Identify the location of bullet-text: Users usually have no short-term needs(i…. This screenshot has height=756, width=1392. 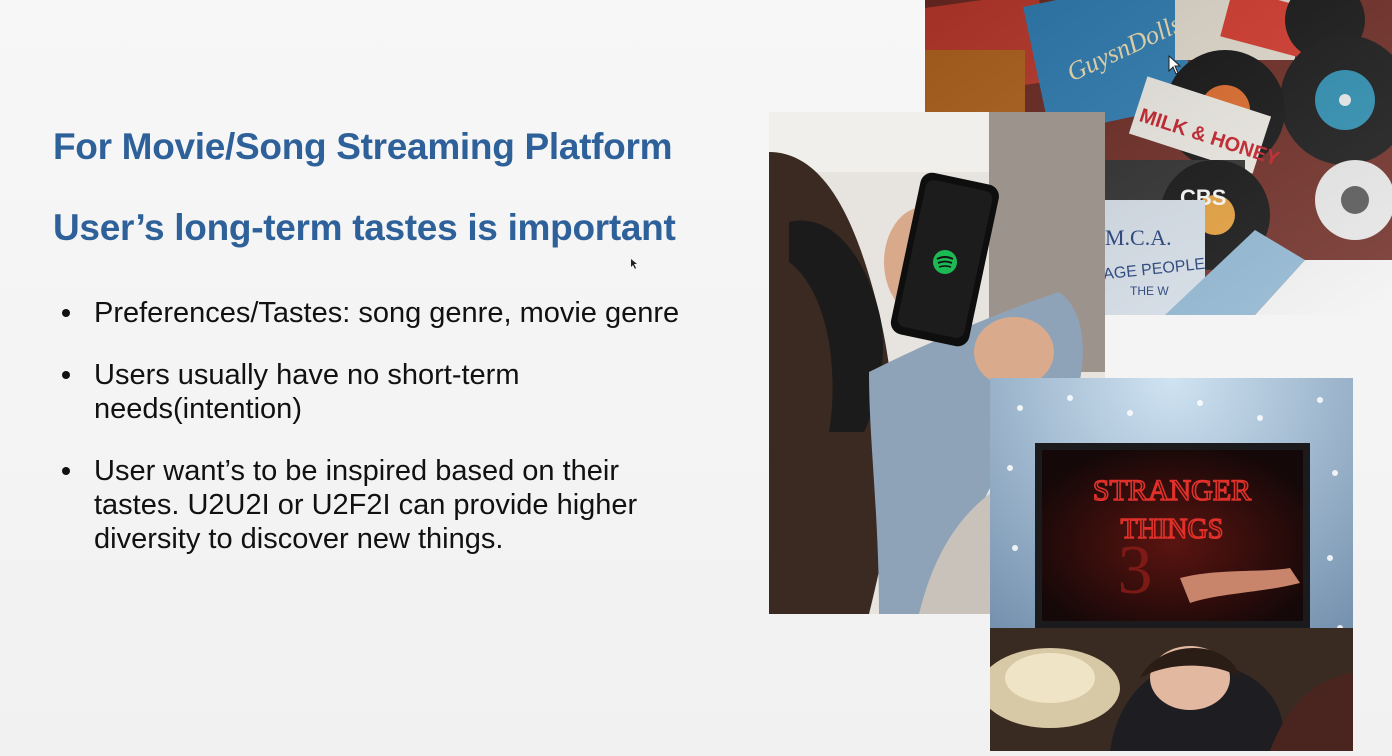
(307, 392).